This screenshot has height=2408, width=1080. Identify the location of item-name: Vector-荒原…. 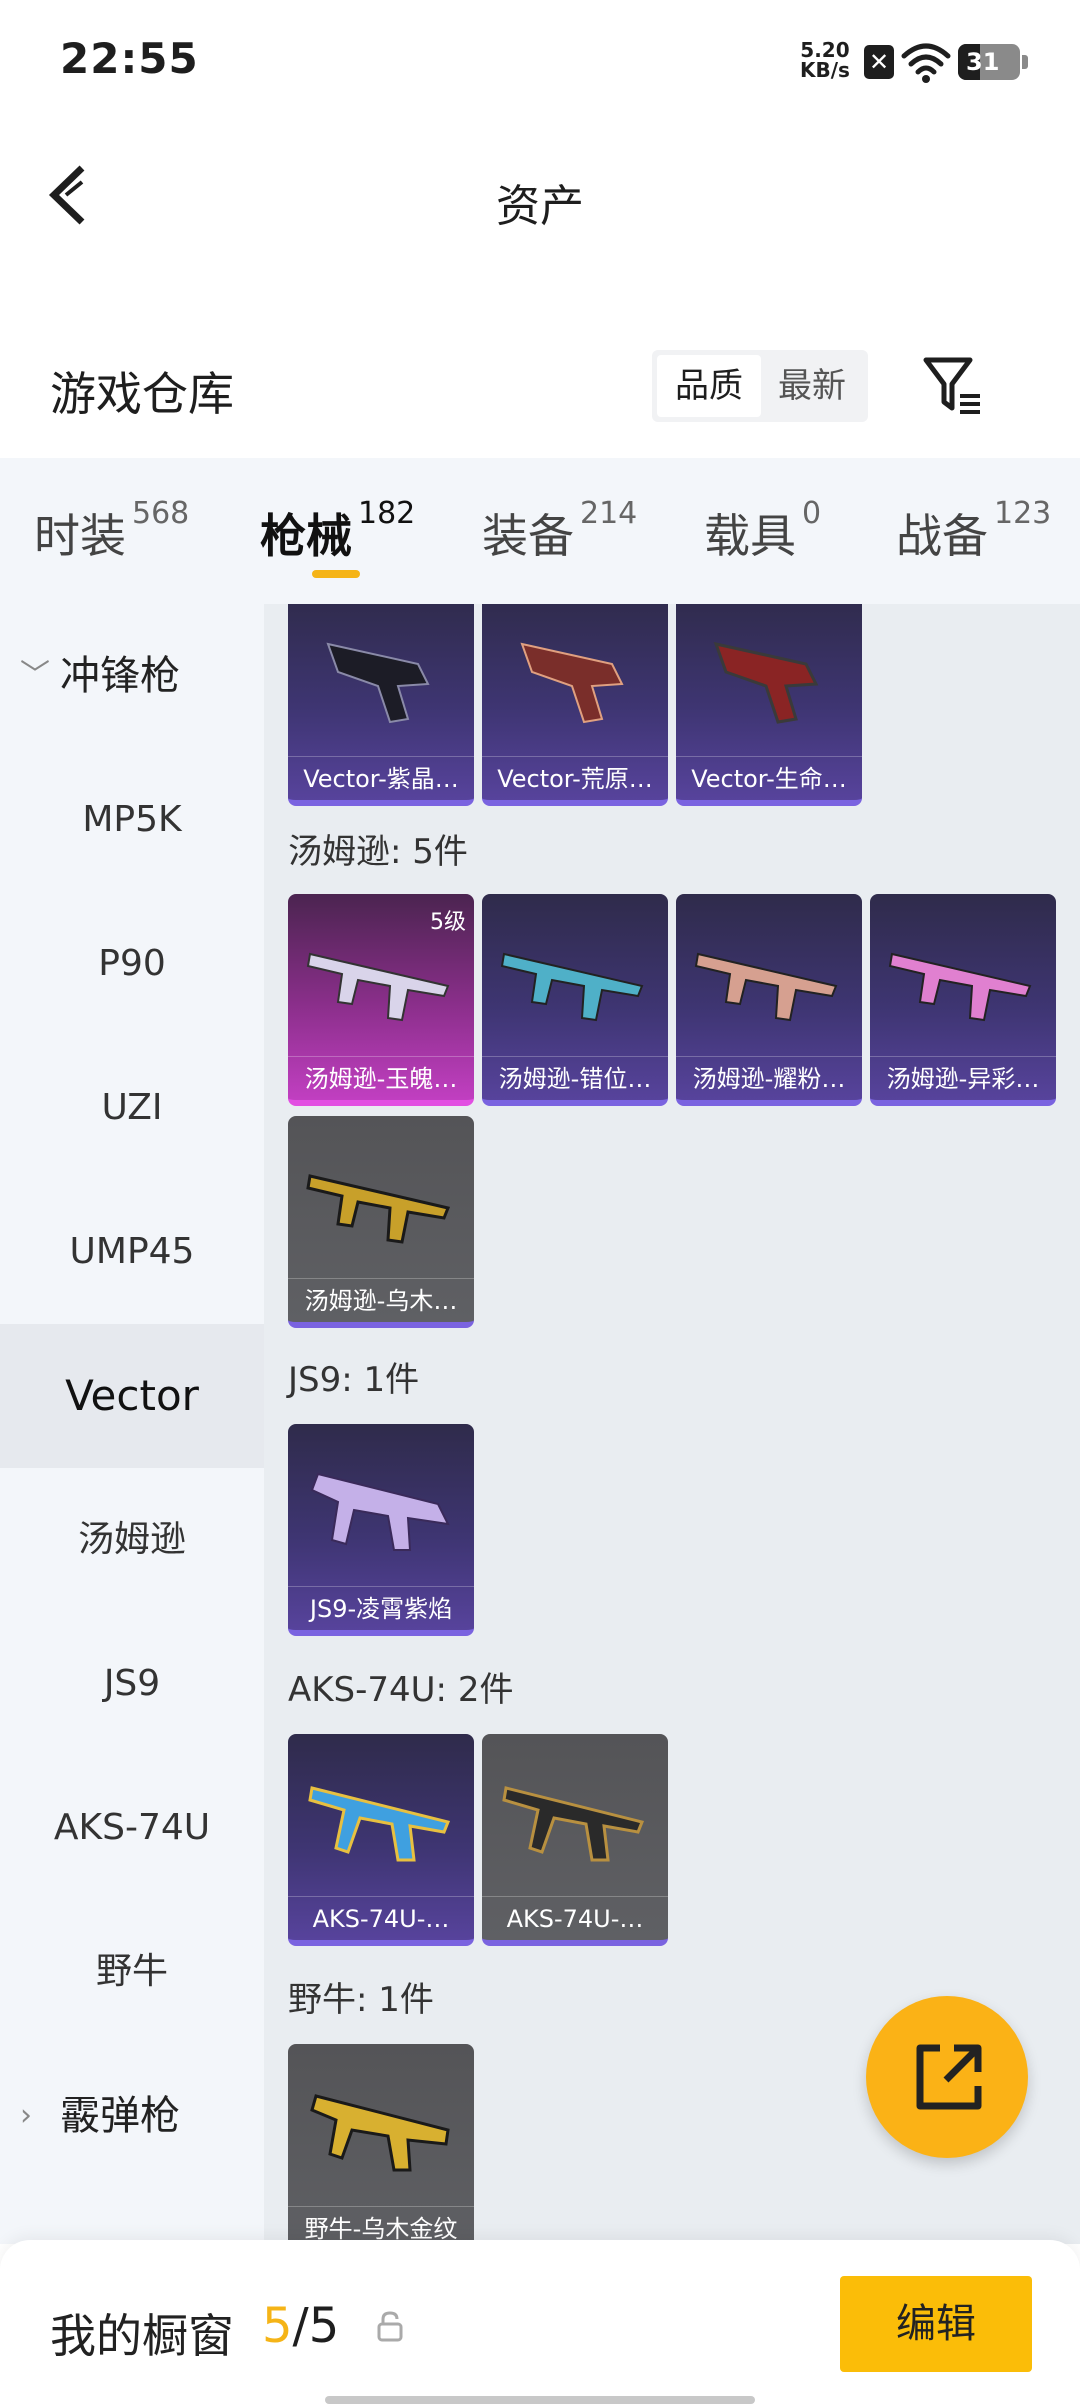
(575, 778).